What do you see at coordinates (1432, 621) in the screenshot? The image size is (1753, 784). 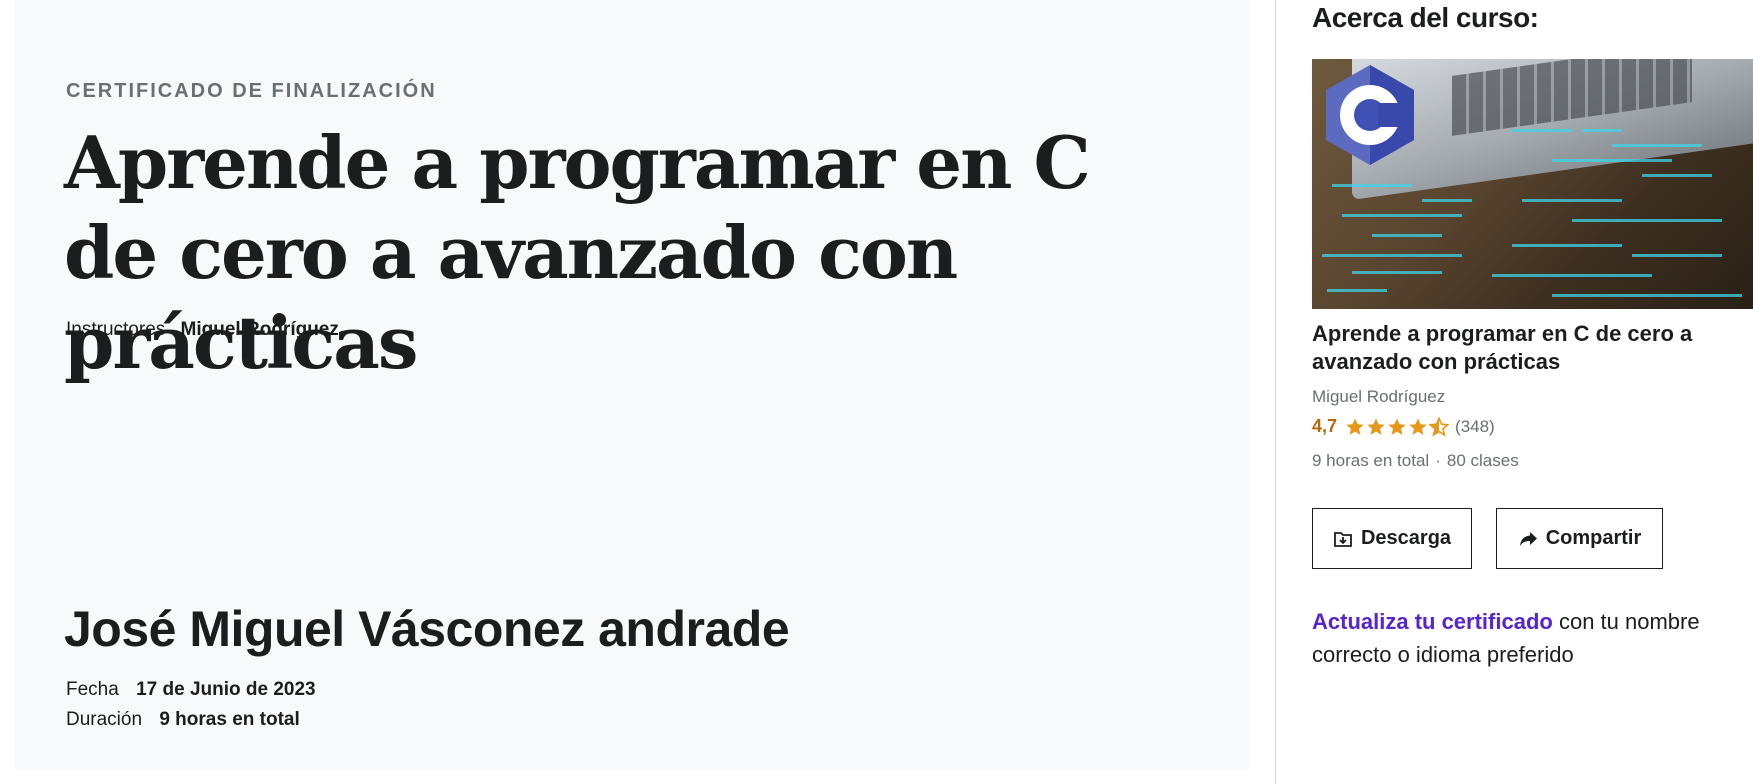 I see `upgrade-certificate-link: Actualiza tu certificado` at bounding box center [1432, 621].